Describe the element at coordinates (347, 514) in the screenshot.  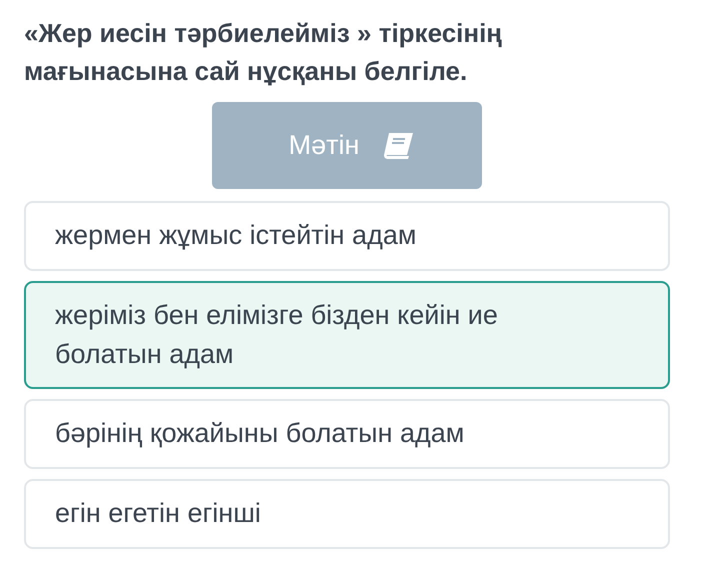
I see `answer-option: егін егетін егінші` at that location.